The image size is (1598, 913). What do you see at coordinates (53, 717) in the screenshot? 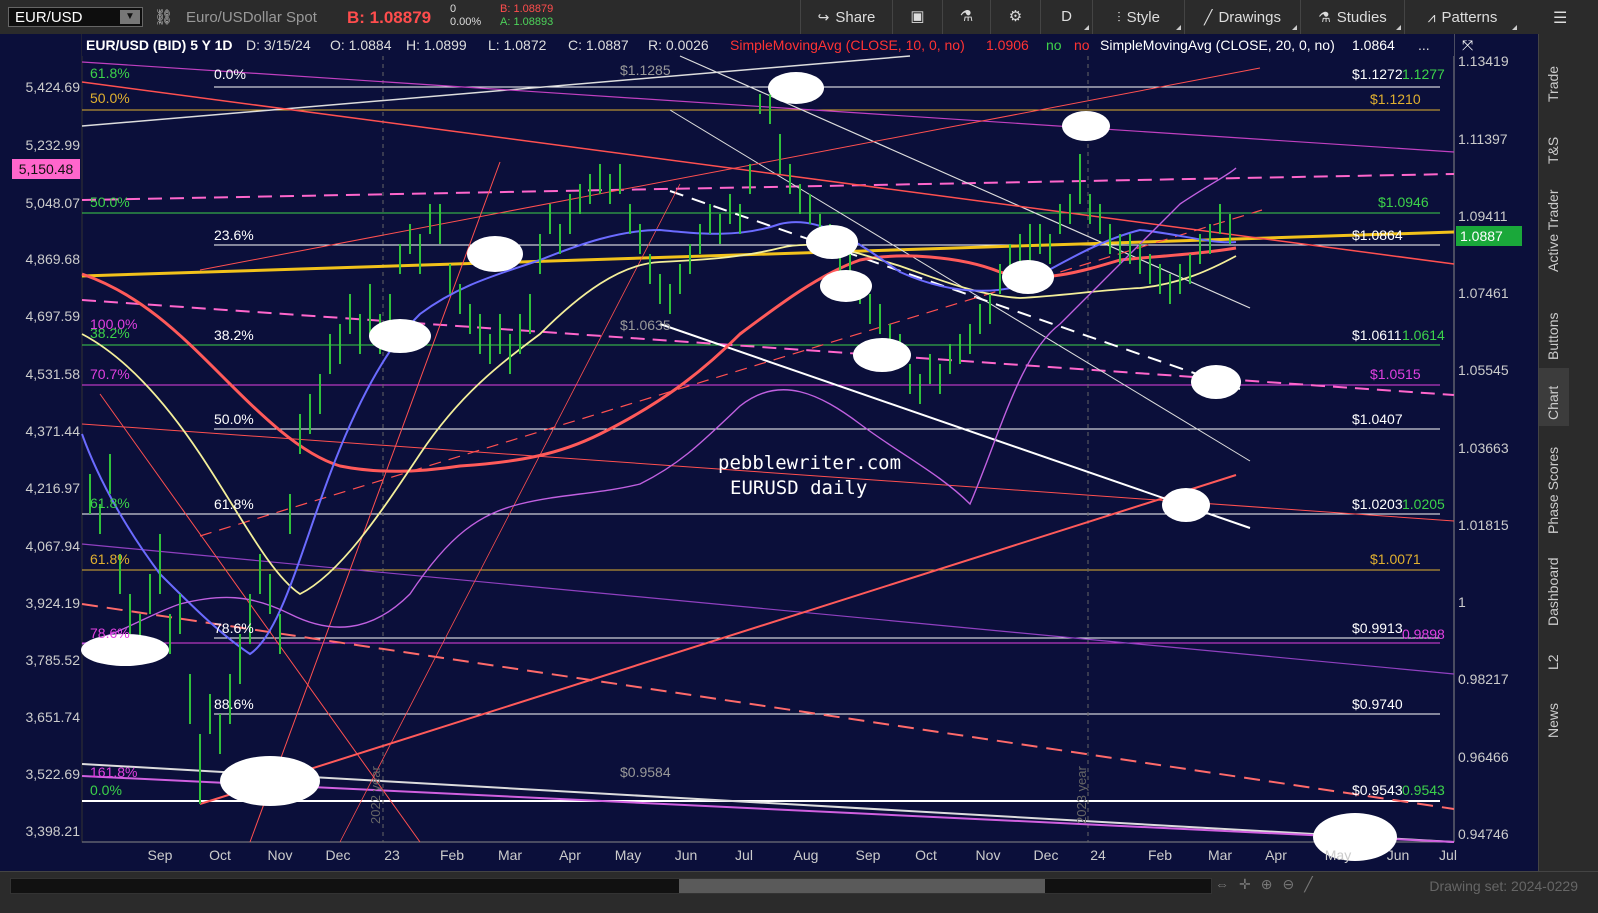
I see `left-tick: 3,651.74` at bounding box center [53, 717].